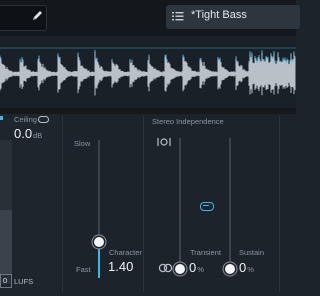 The height and width of the screenshot is (296, 320). I want to click on transient-label: Transient, so click(205, 252).